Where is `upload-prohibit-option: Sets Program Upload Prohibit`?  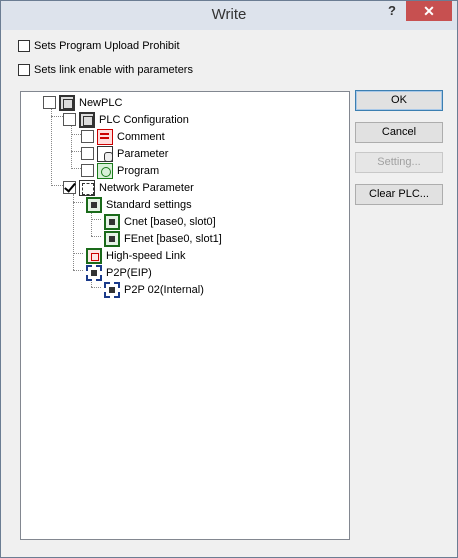
upload-prohibit-option: Sets Program Upload Prohibit is located at coordinates (99, 46).